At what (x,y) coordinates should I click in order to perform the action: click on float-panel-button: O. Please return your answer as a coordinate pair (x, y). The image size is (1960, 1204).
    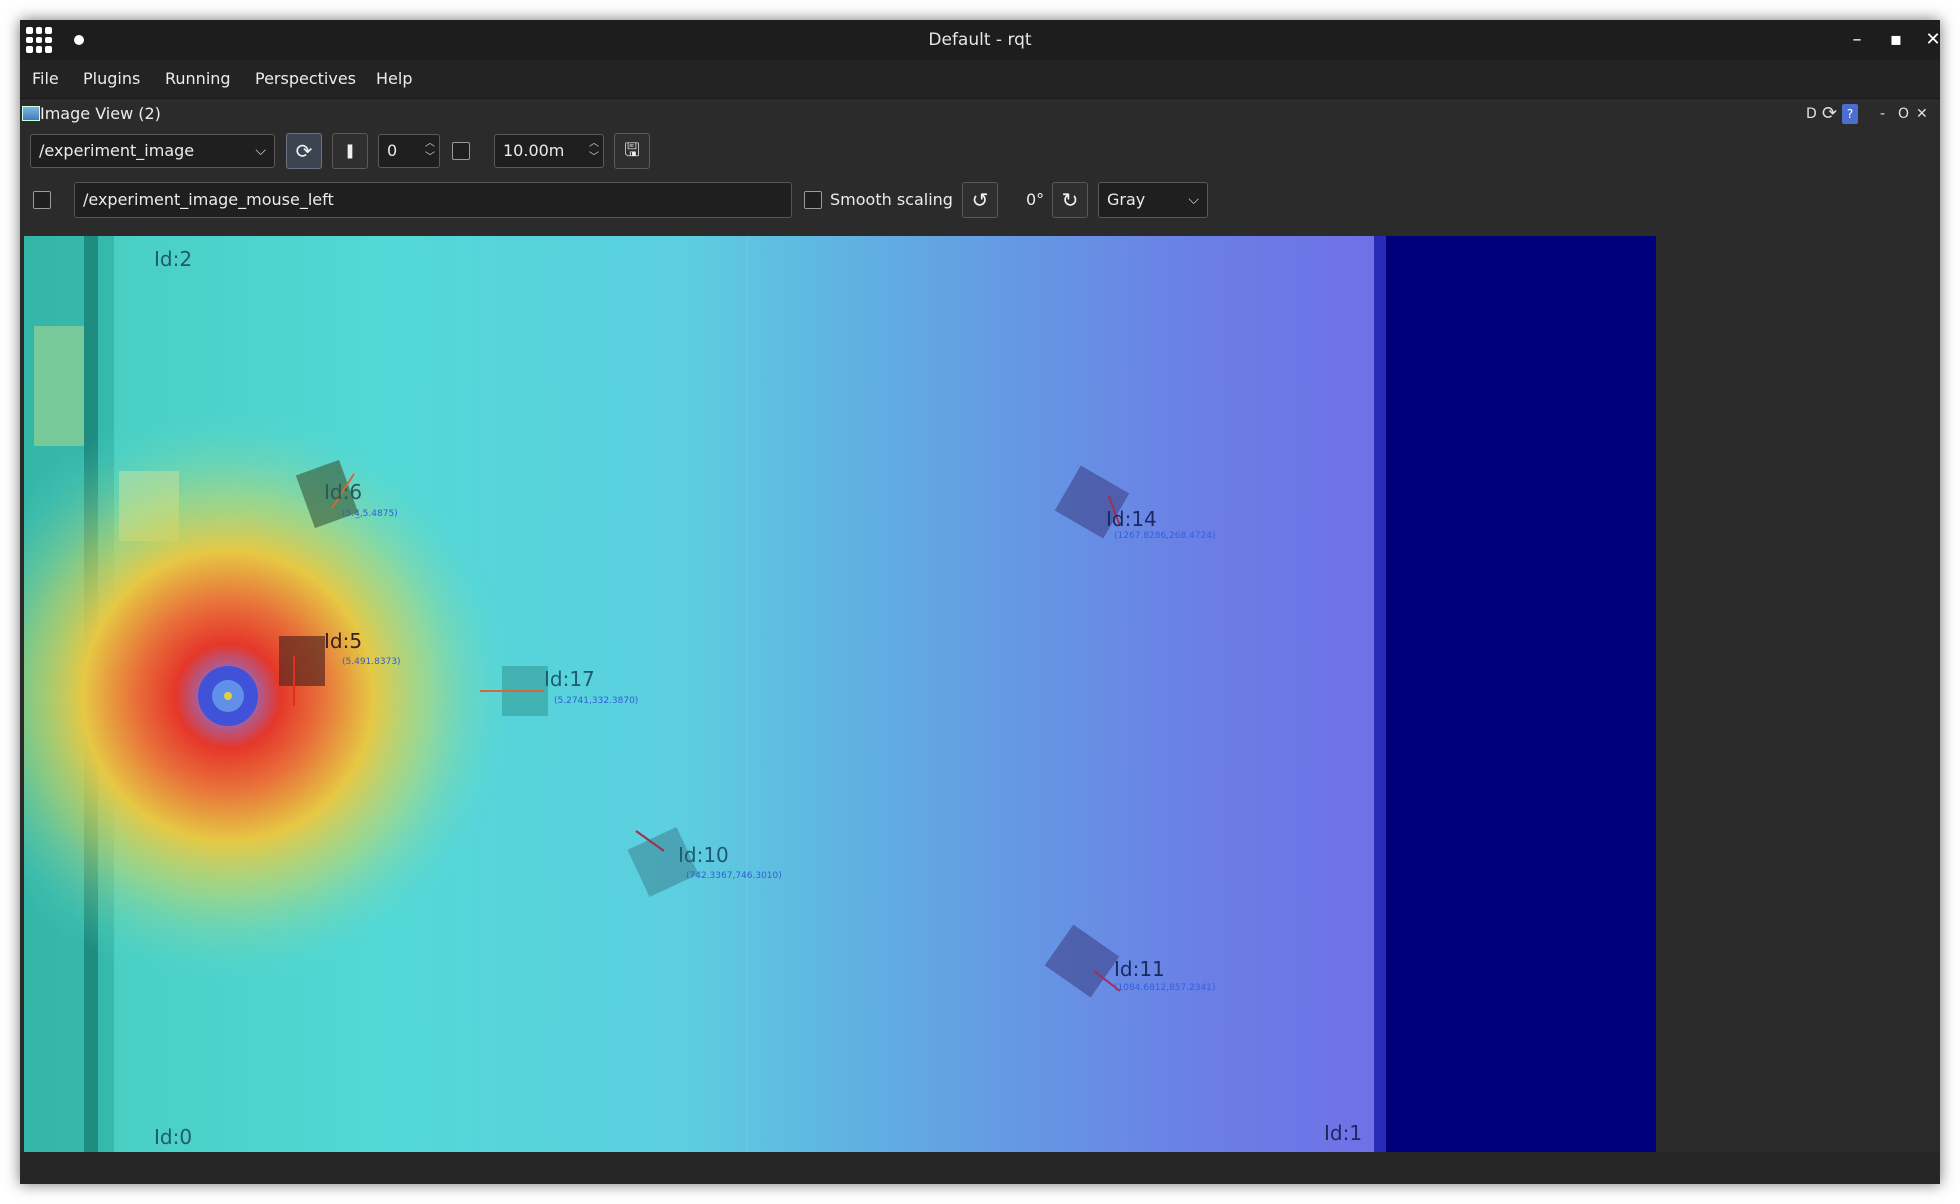
    Looking at the image, I should click on (1903, 114).